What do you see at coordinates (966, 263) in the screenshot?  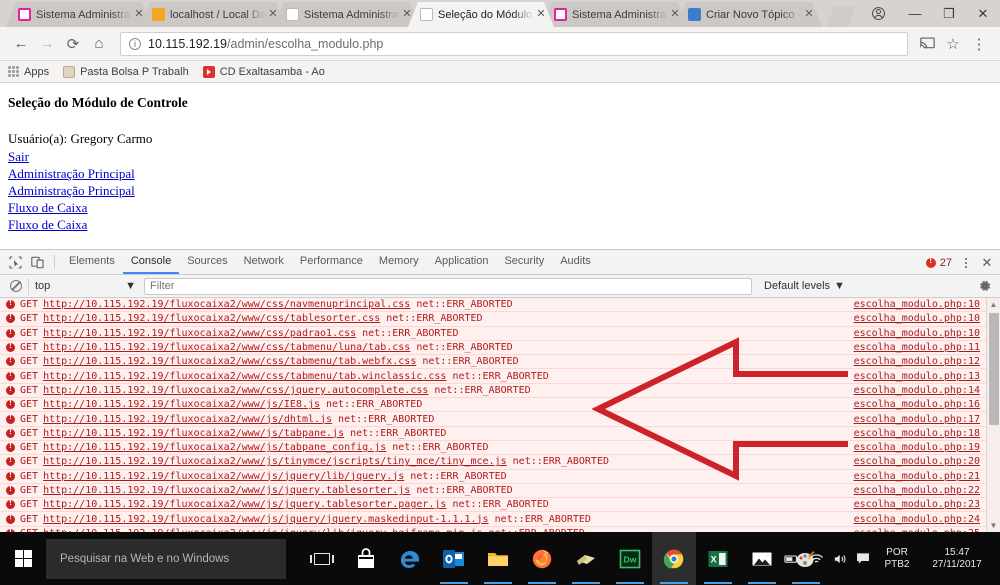 I see `vertical-dots-icon` at bounding box center [966, 263].